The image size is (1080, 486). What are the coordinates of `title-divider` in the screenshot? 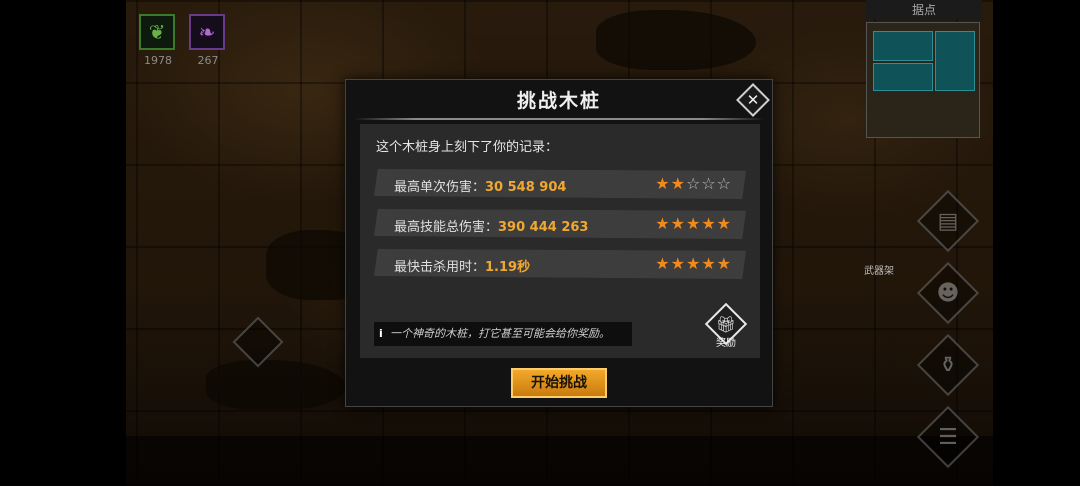 It's located at (559, 119).